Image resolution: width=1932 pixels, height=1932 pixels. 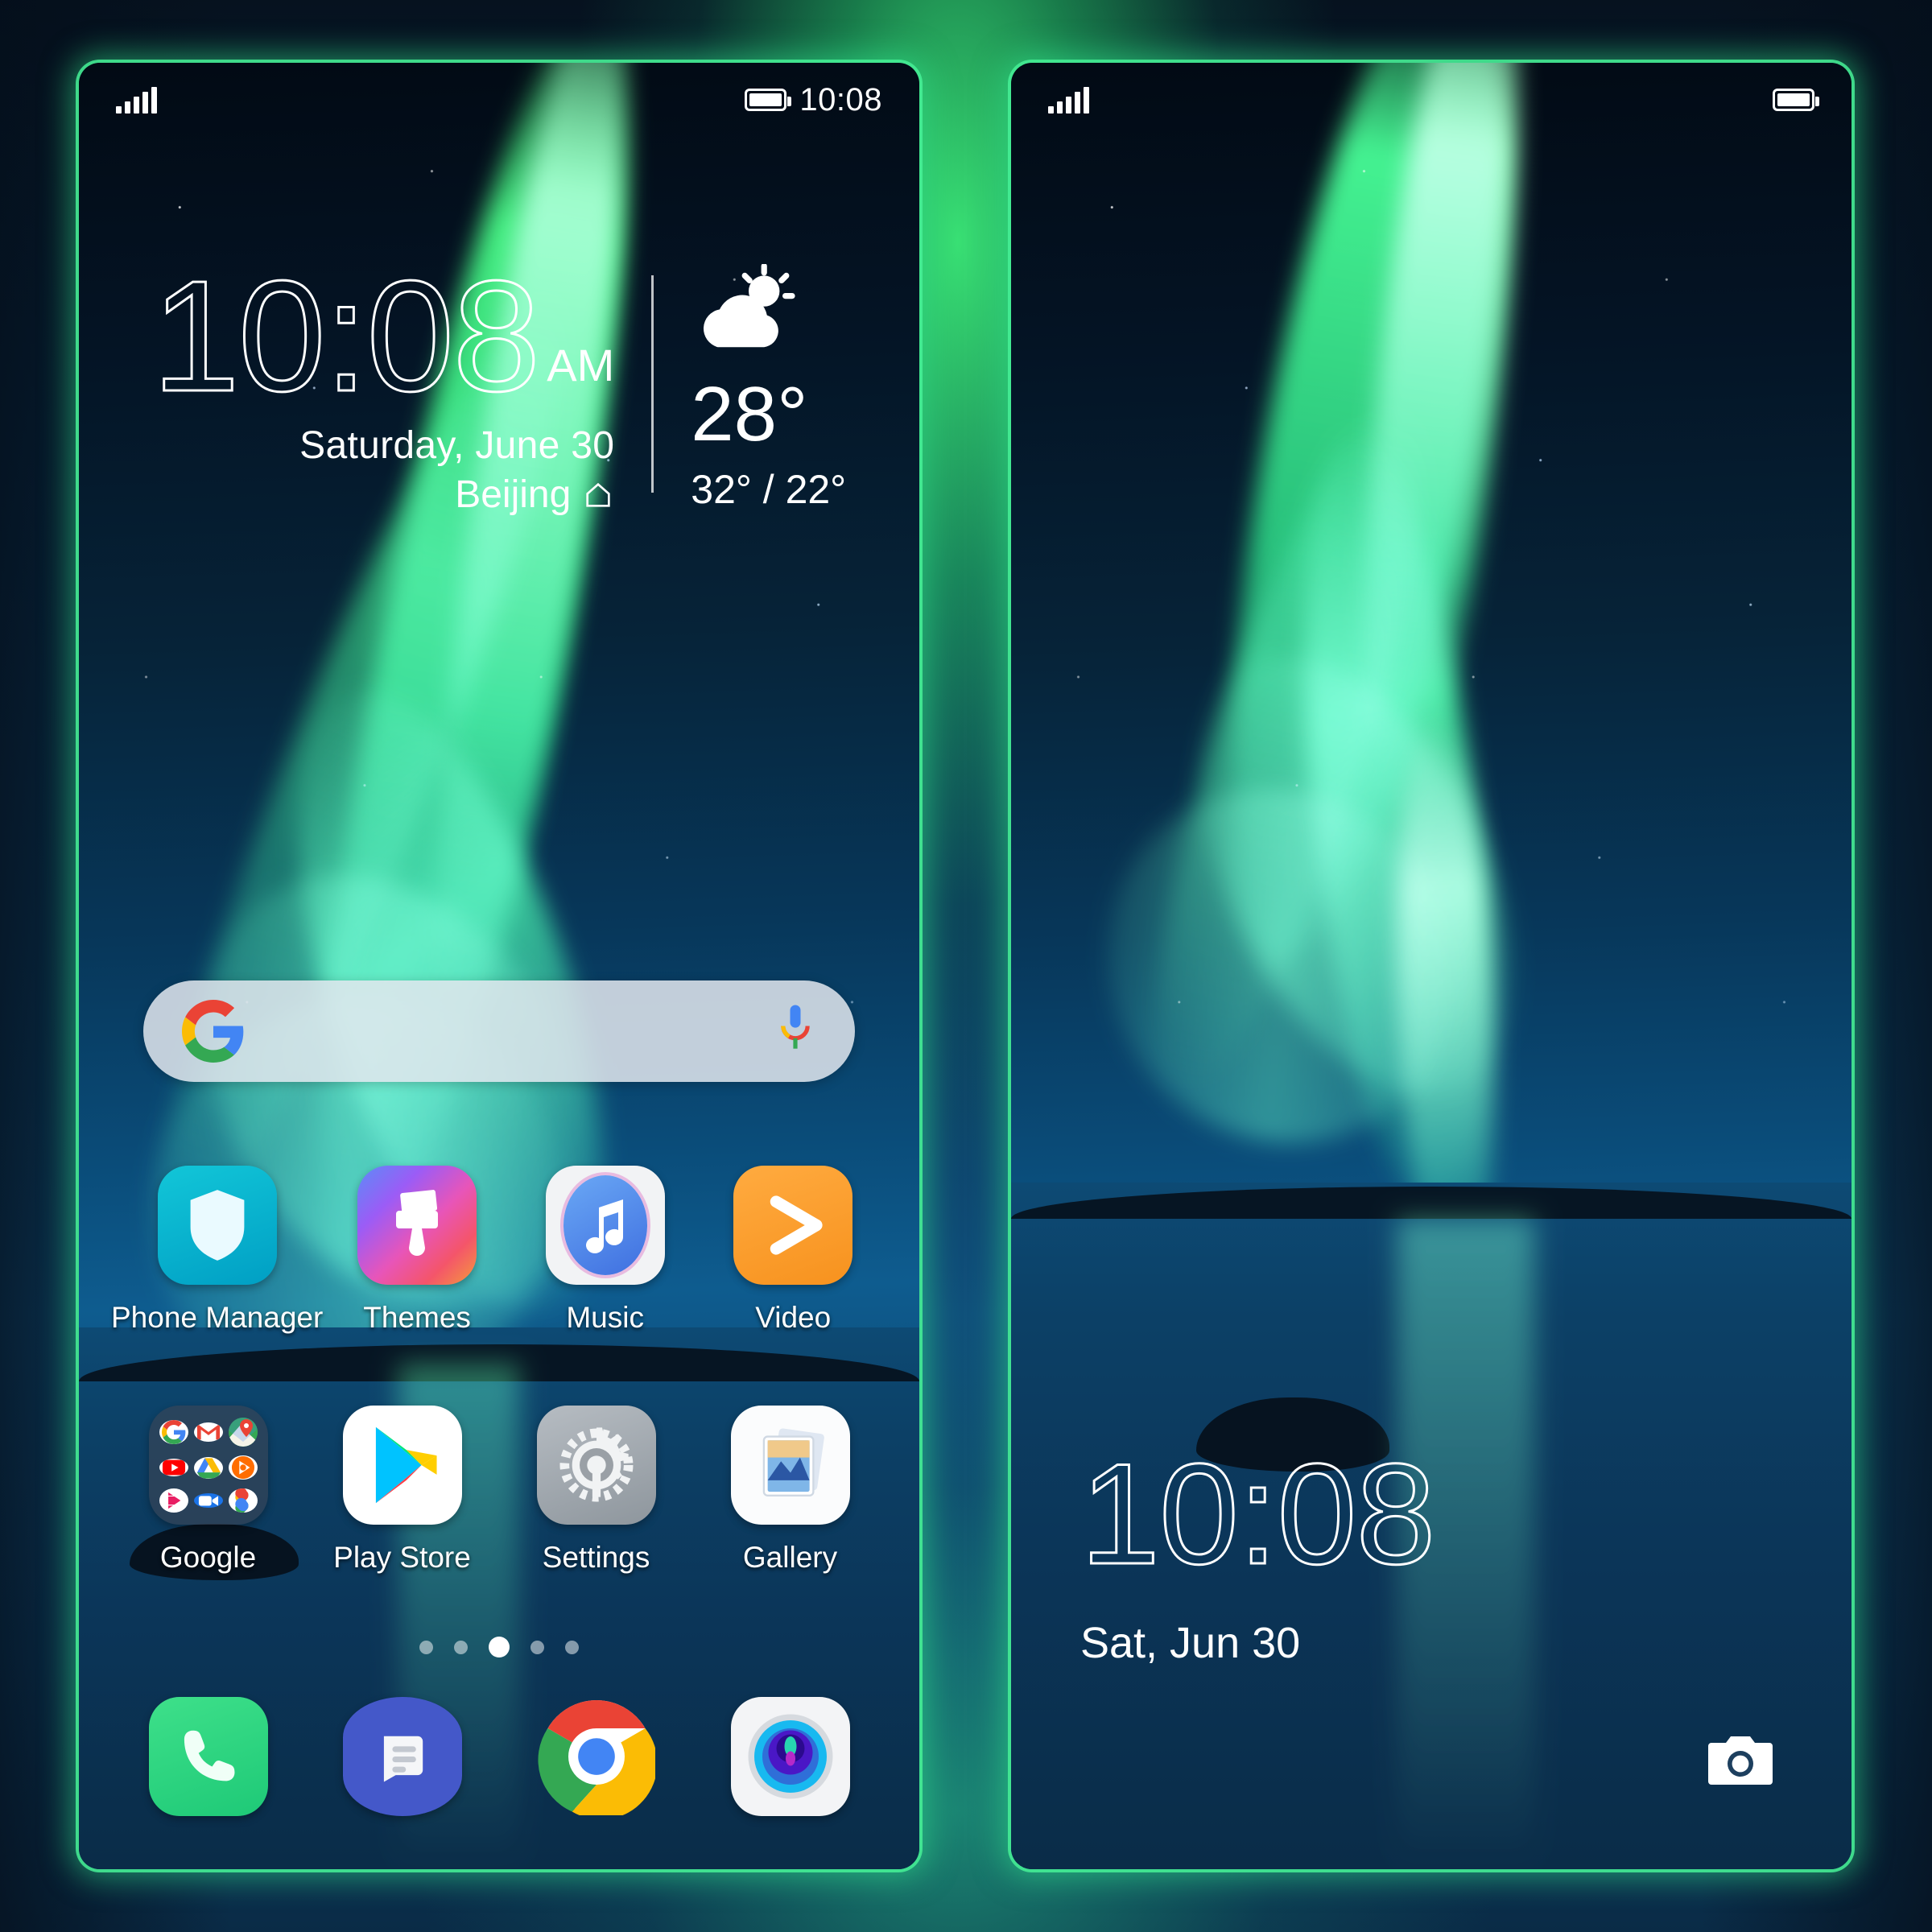 I want to click on app-gallery: Gallery, so click(x=790, y=1490).